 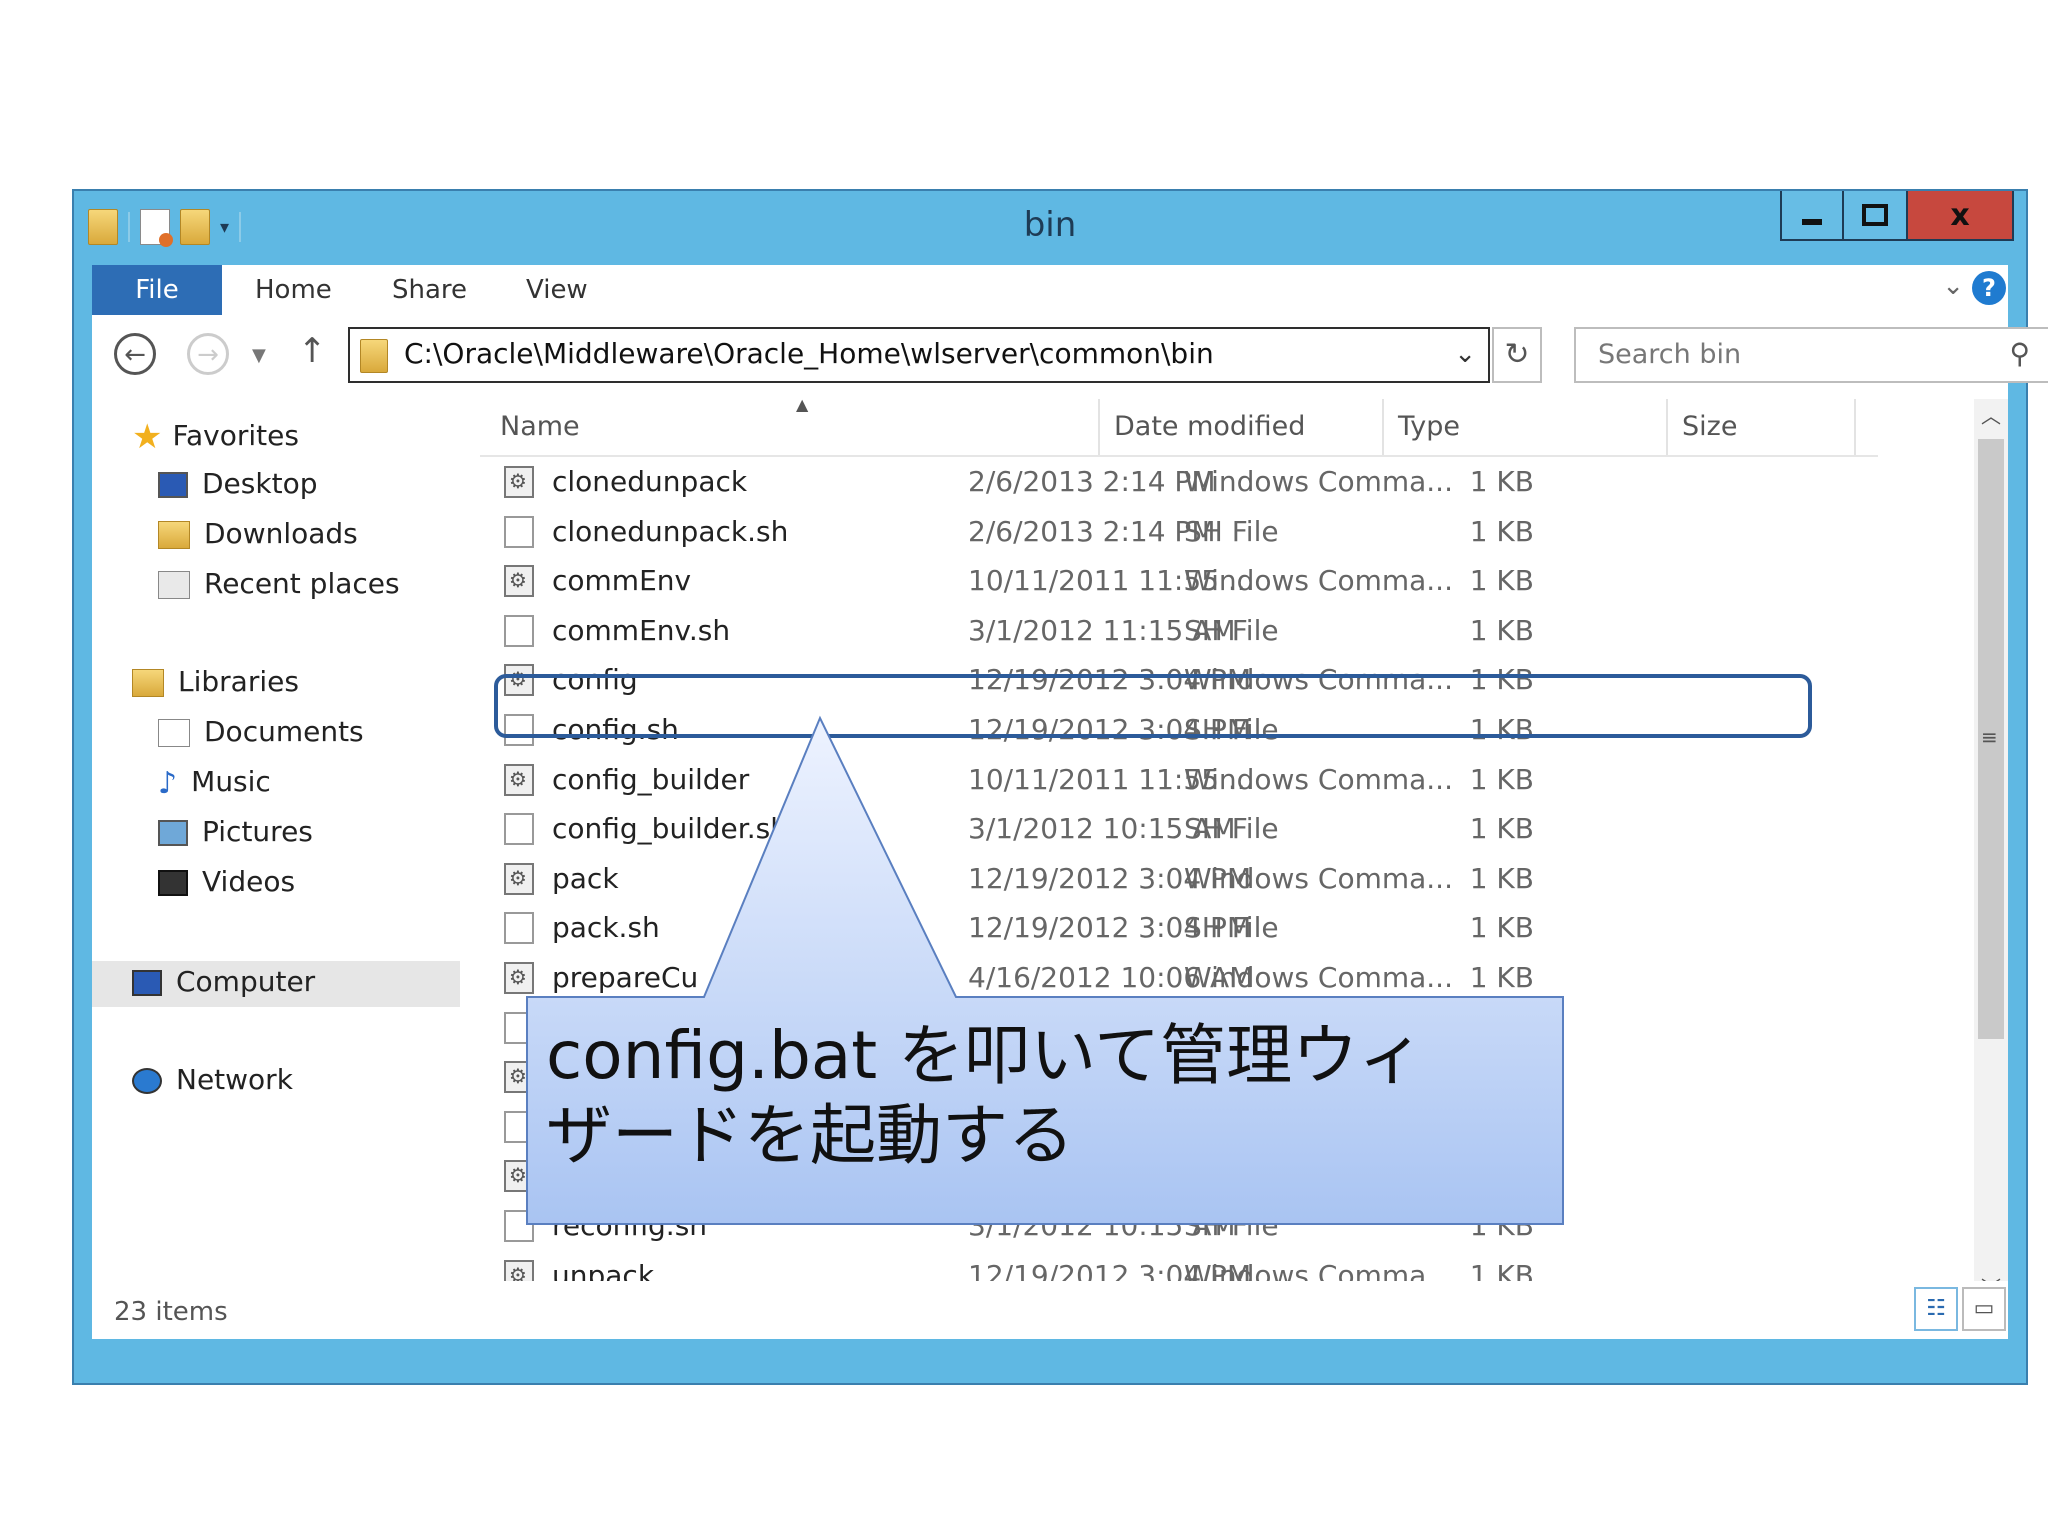 What do you see at coordinates (1026, 1096) in the screenshot?
I see `callout-text: config.bat を叩いて管理ウィ ザードを起動する` at bounding box center [1026, 1096].